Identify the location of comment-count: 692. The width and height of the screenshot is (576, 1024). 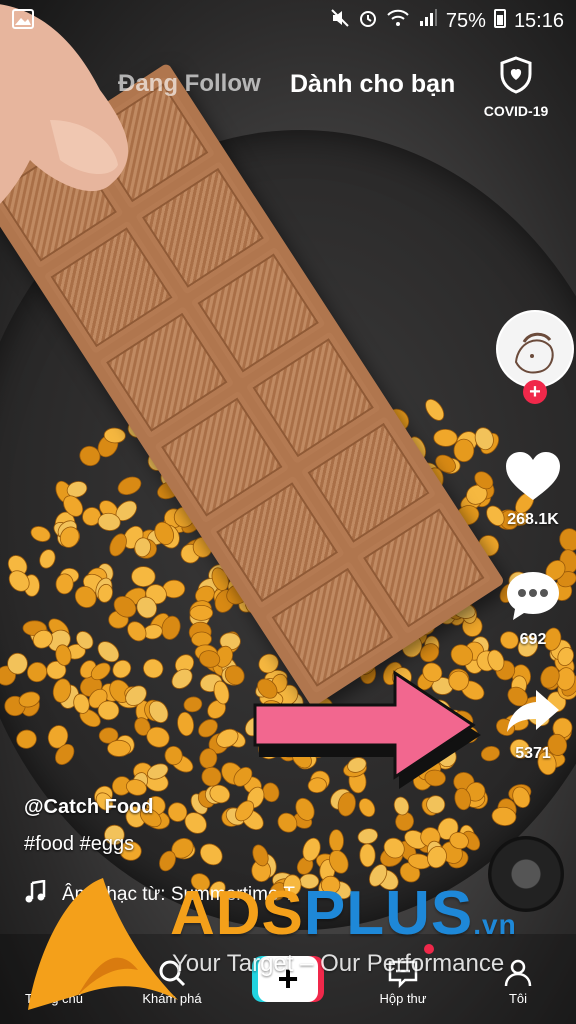
(533, 639).